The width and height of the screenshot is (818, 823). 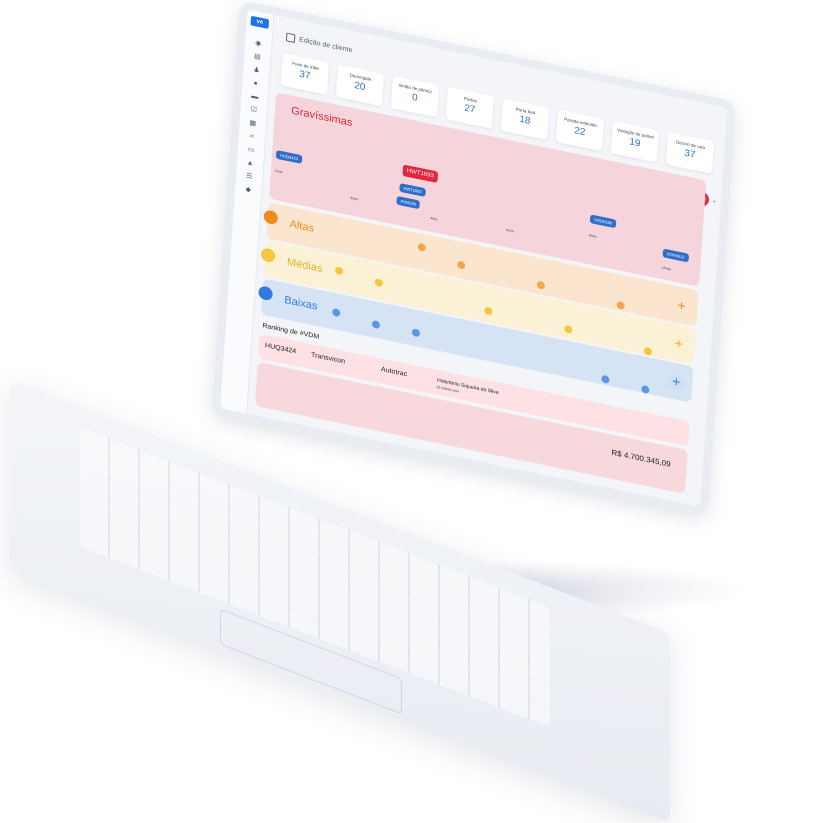 I want to click on folder-icon: ▬, so click(x=254, y=97).